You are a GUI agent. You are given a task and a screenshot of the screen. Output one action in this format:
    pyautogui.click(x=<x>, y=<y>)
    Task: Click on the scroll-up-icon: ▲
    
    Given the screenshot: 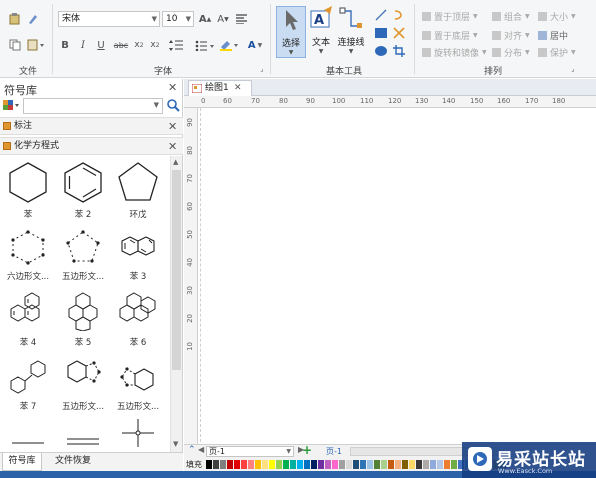 What is the action you would take?
    pyautogui.click(x=175, y=162)
    